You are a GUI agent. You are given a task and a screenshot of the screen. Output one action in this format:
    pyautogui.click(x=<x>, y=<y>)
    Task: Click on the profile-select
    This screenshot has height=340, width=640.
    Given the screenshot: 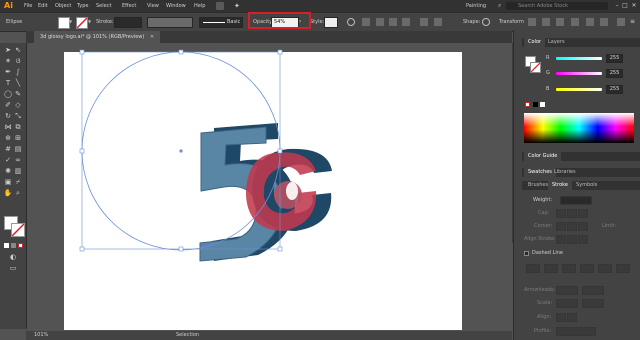 What is the action you would take?
    pyautogui.click(x=576, y=331)
    